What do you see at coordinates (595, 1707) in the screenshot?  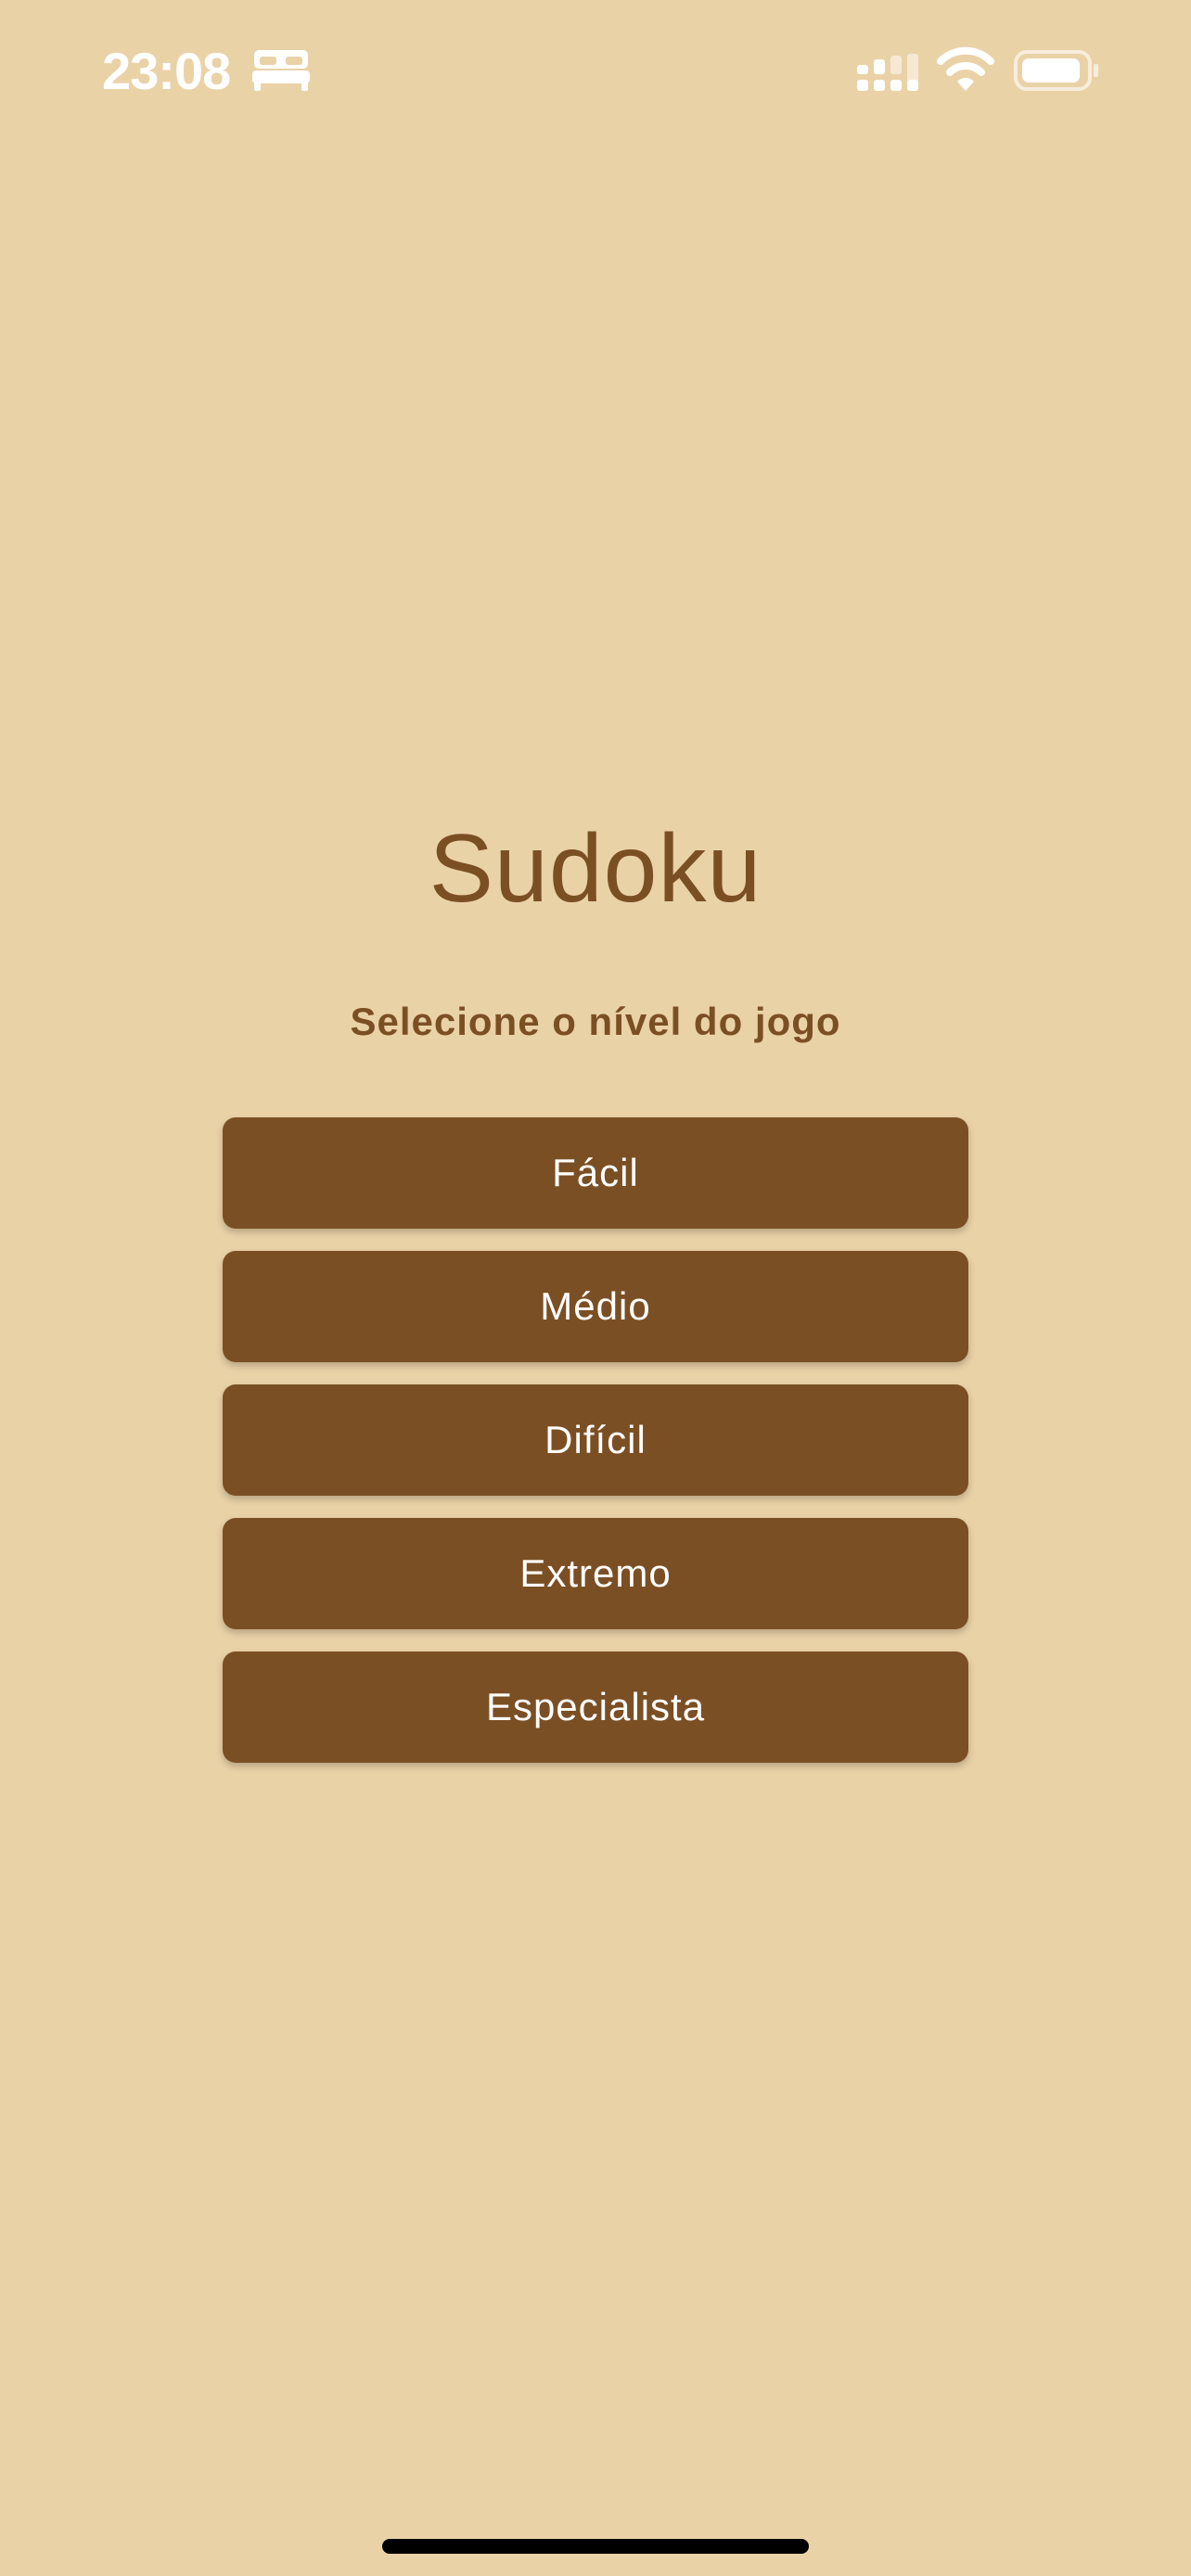 I see `level-expert-button: Especialista` at bounding box center [595, 1707].